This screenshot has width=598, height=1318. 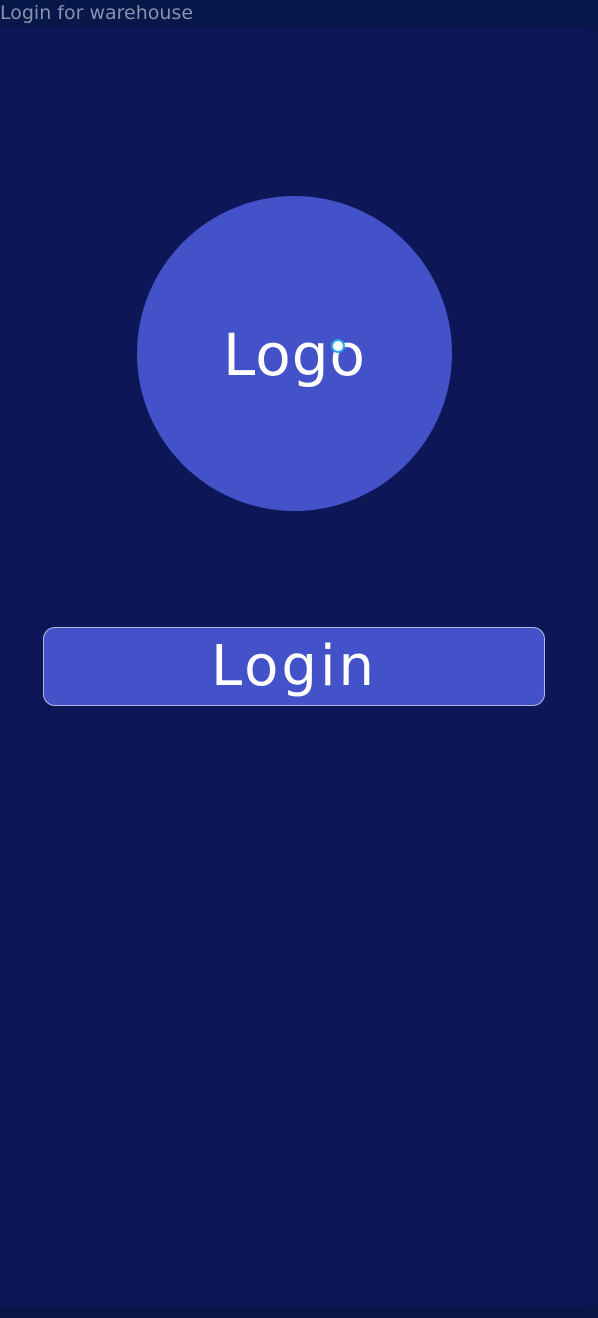 I want to click on selection-handle-icon, so click(x=338, y=346).